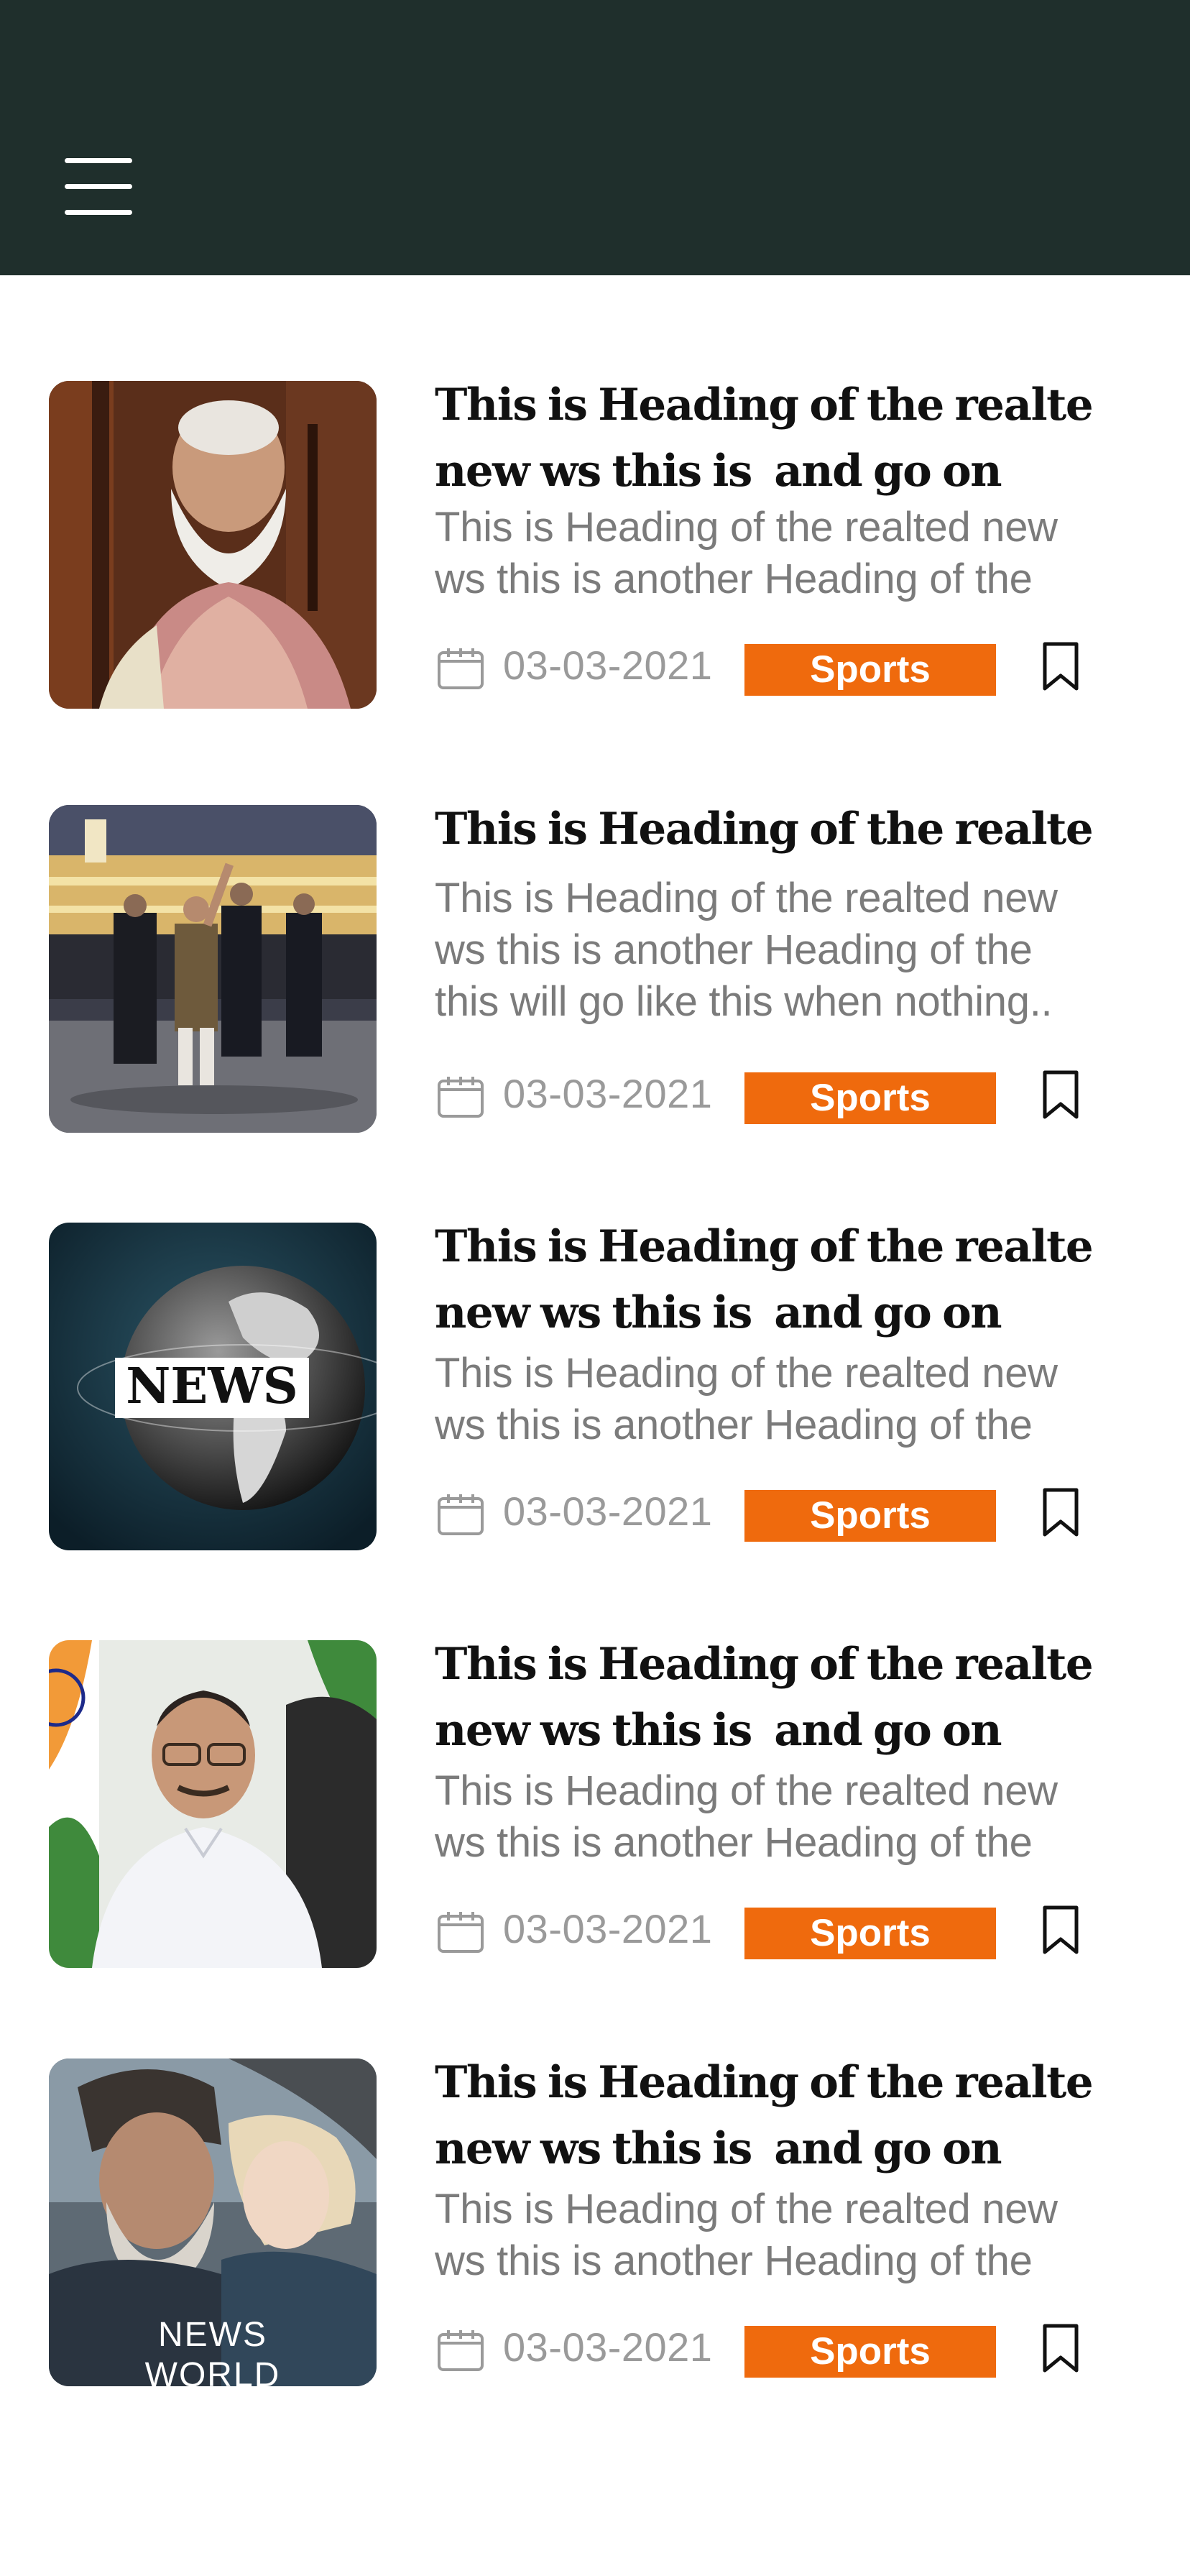 This screenshot has width=1190, height=2576. Describe the element at coordinates (595, 137) in the screenshot. I see `top-app-bar` at that location.